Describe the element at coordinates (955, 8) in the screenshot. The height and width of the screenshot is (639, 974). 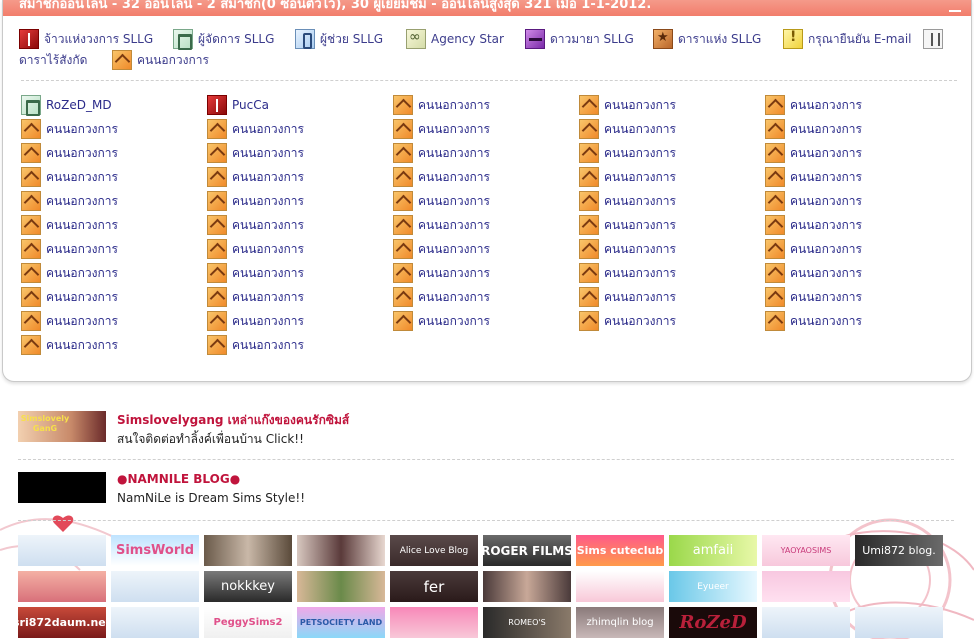
I see `collapse-button` at that location.